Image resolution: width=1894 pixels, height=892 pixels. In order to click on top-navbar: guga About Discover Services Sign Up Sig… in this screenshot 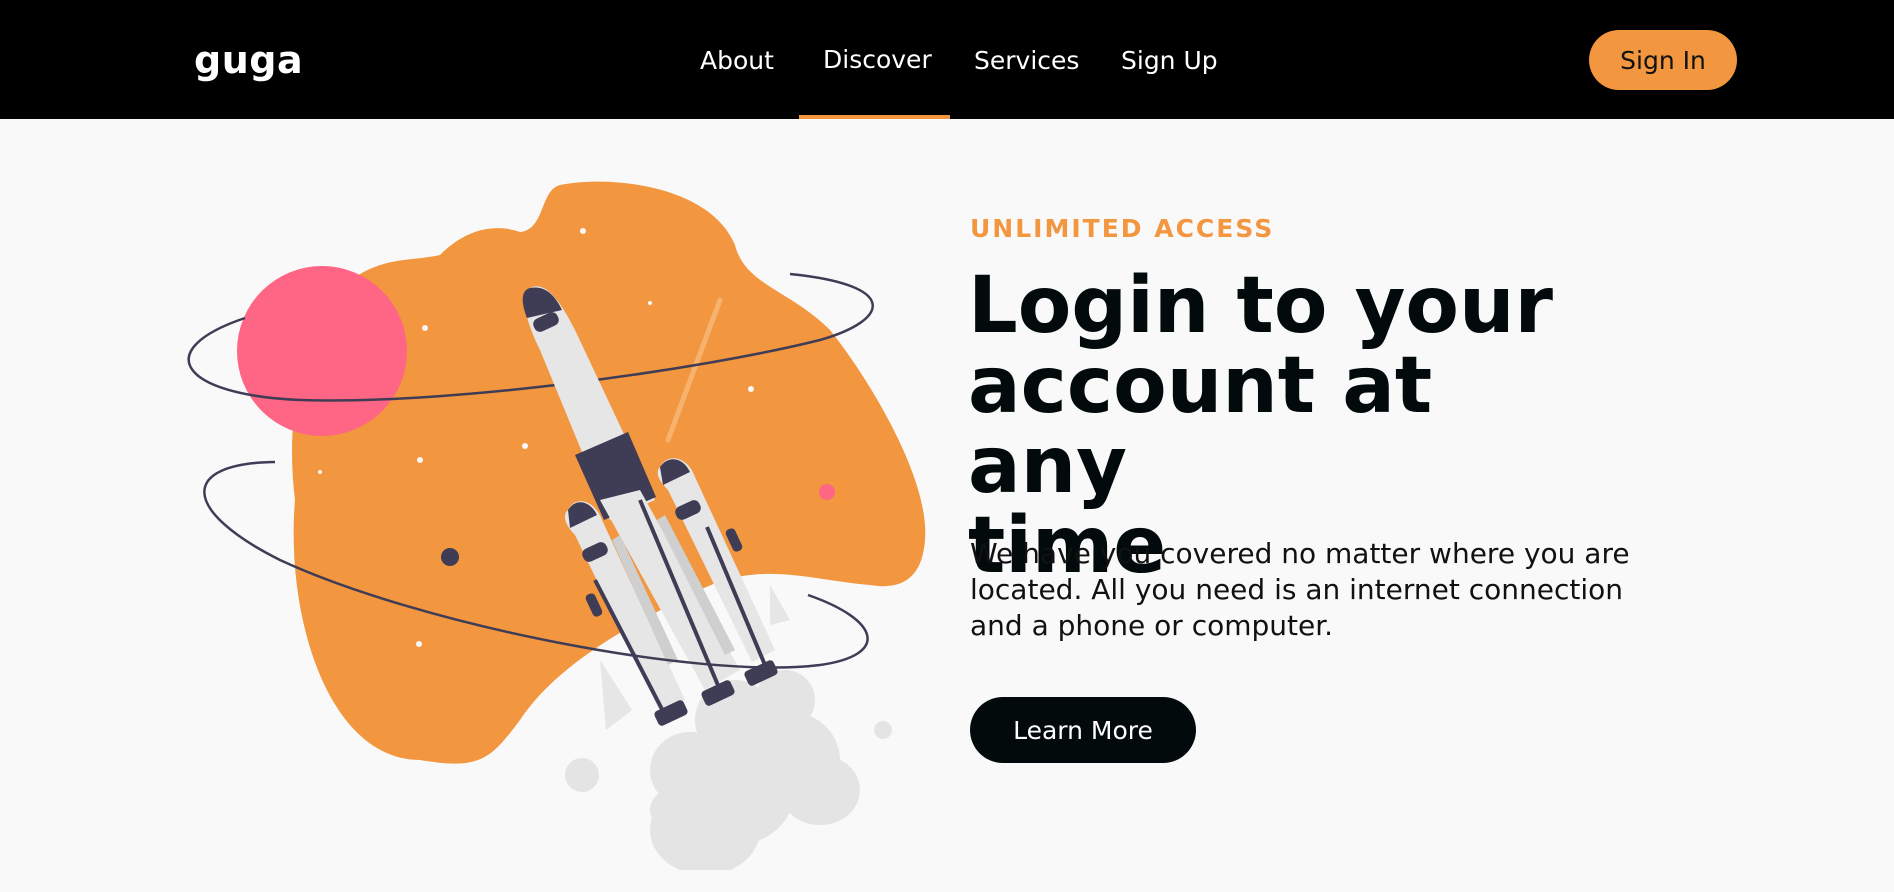, I will do `click(947, 59)`.